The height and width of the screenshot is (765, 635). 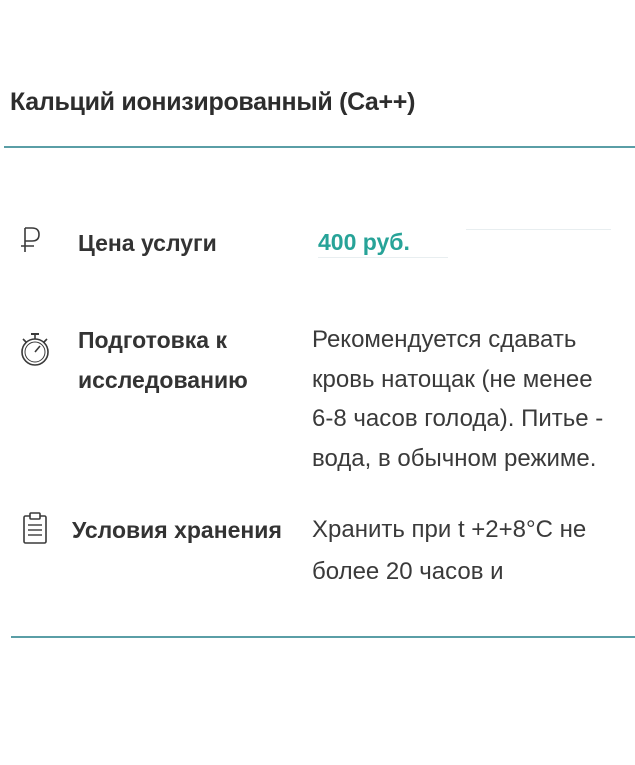 What do you see at coordinates (163, 380) in the screenshot?
I see `preparation-label-line-2: исследованию` at bounding box center [163, 380].